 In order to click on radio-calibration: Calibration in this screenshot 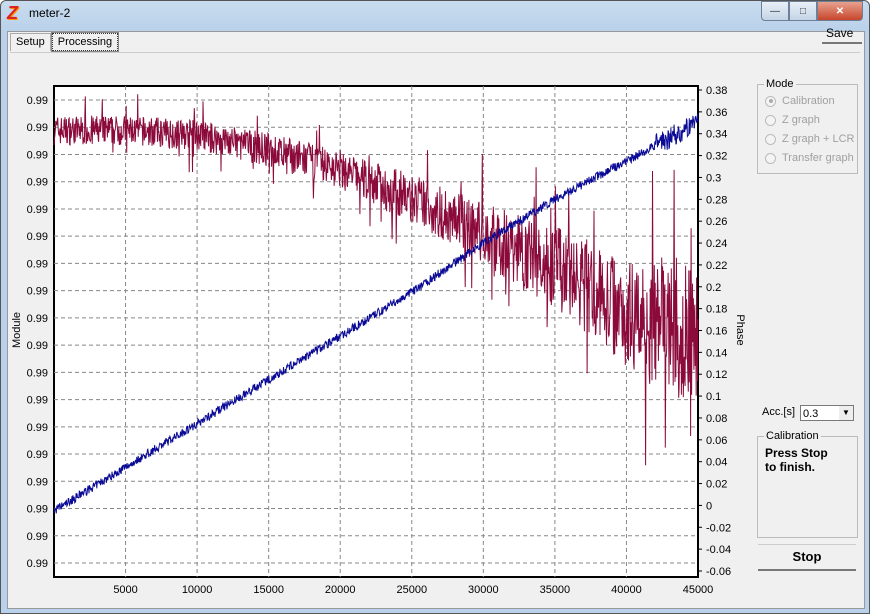, I will do `click(800, 101)`.